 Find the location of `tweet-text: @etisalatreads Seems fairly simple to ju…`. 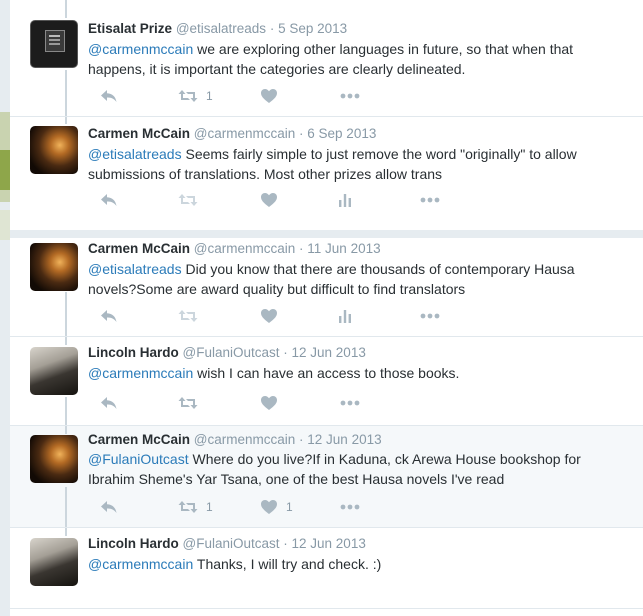

tweet-text: @etisalatreads Seems fairly simple to ju… is located at coordinates (353, 164).